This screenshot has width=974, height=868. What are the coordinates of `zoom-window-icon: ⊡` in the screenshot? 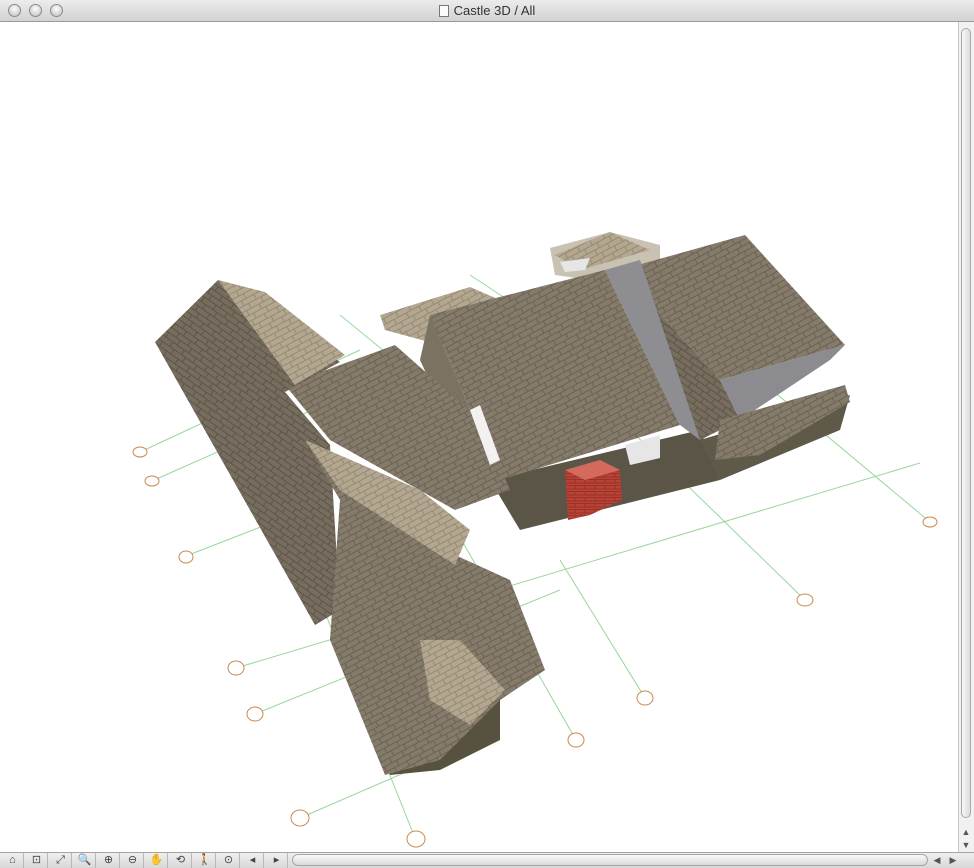 It's located at (37, 860).